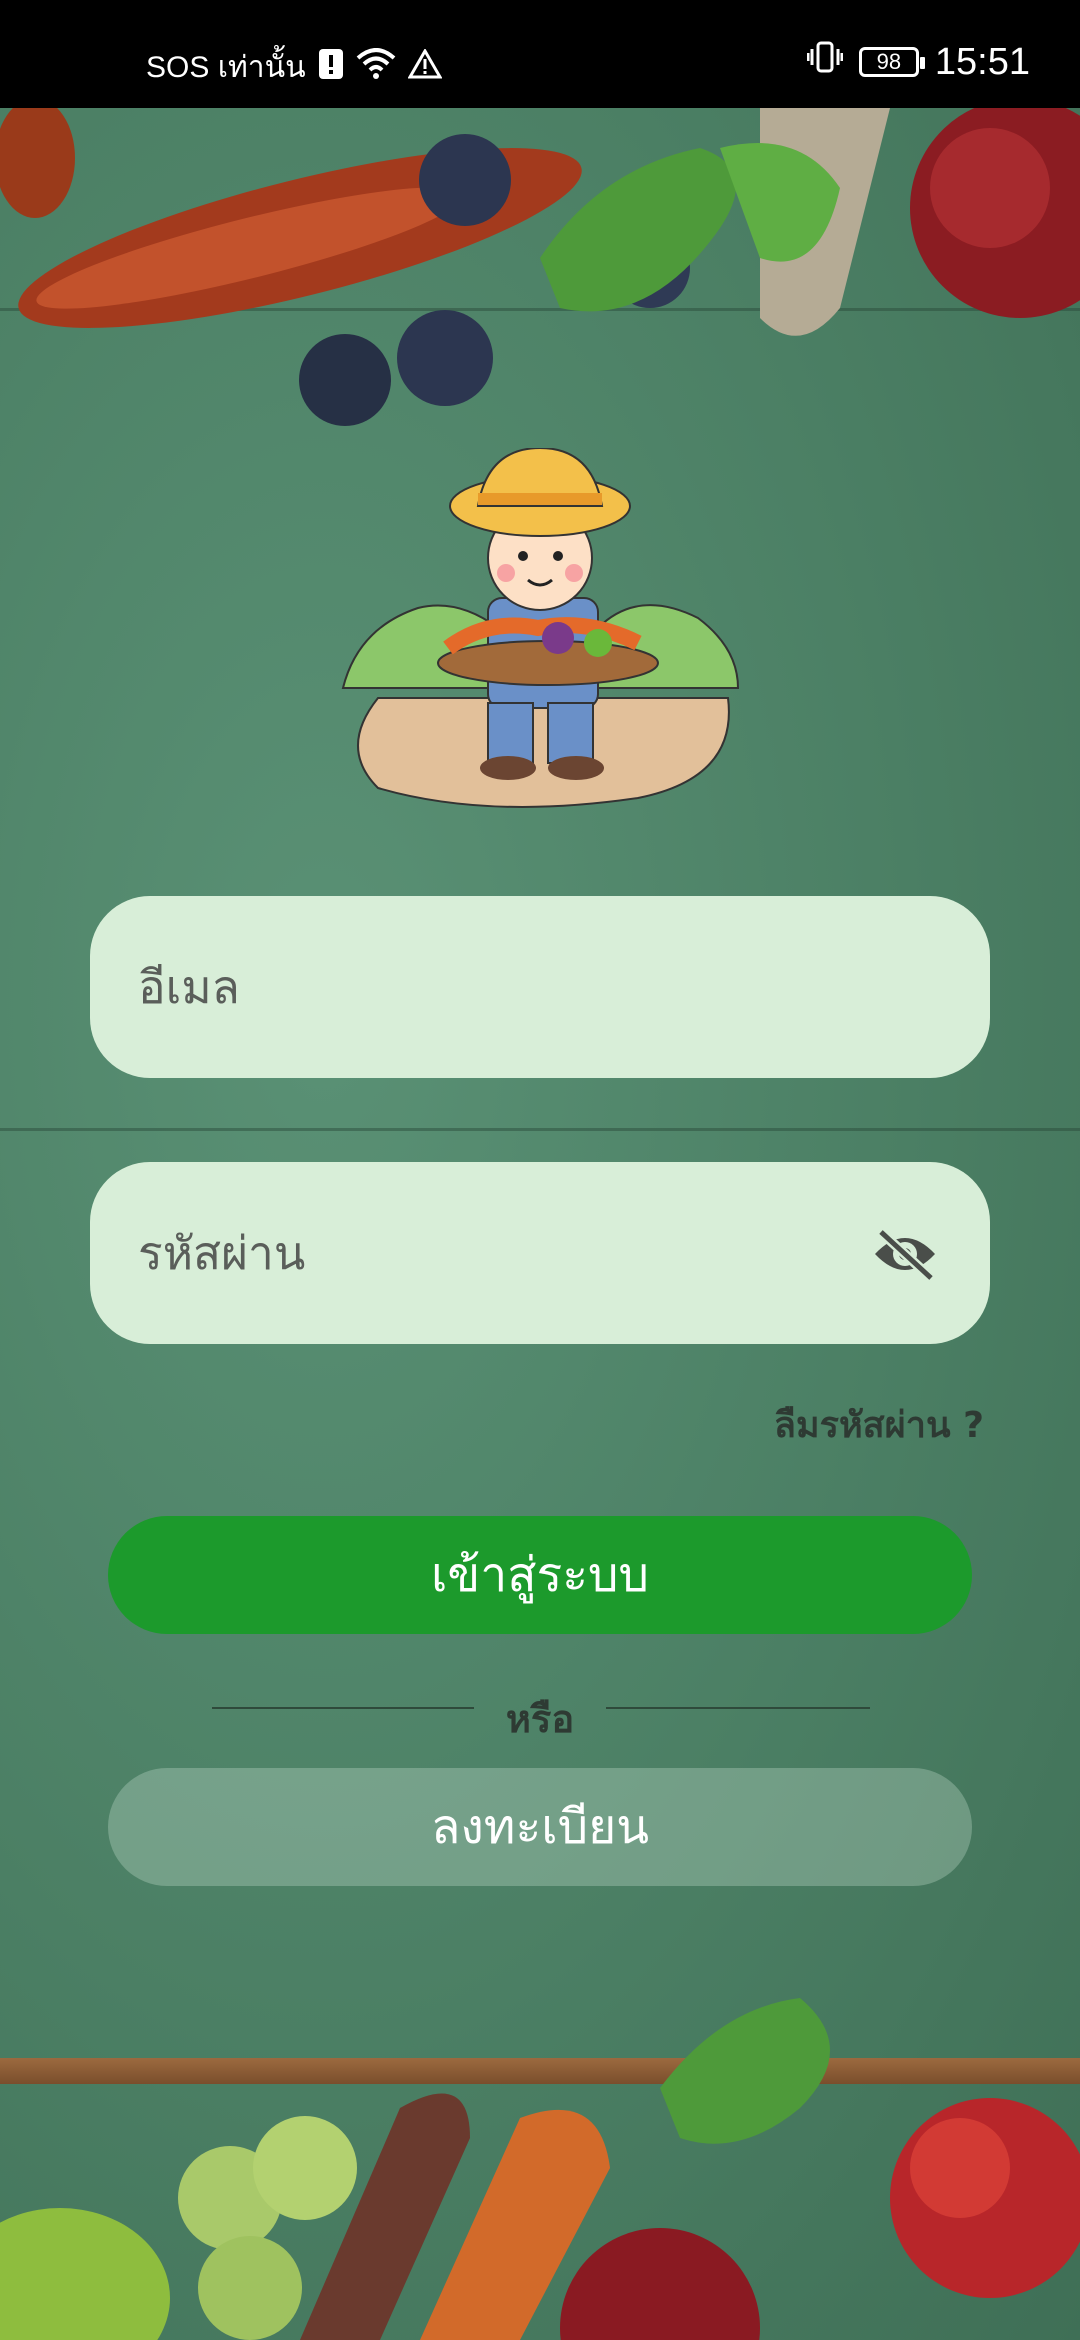 This screenshot has width=1080, height=2340. What do you see at coordinates (540, 1129) in the screenshot?
I see `plank-line` at bounding box center [540, 1129].